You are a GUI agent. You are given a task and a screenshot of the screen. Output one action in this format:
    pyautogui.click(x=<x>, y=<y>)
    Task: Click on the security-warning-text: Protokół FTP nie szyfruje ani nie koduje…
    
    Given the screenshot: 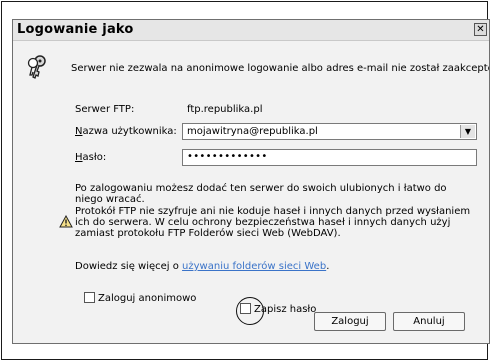 What is the action you would take?
    pyautogui.click(x=273, y=222)
    